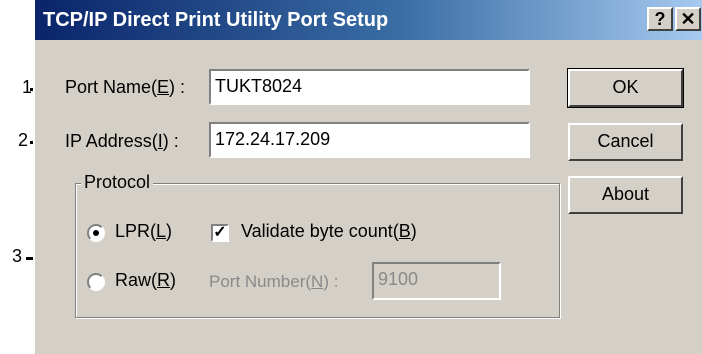 This screenshot has width=702, height=354. What do you see at coordinates (660, 19) in the screenshot?
I see `help-button: ?` at bounding box center [660, 19].